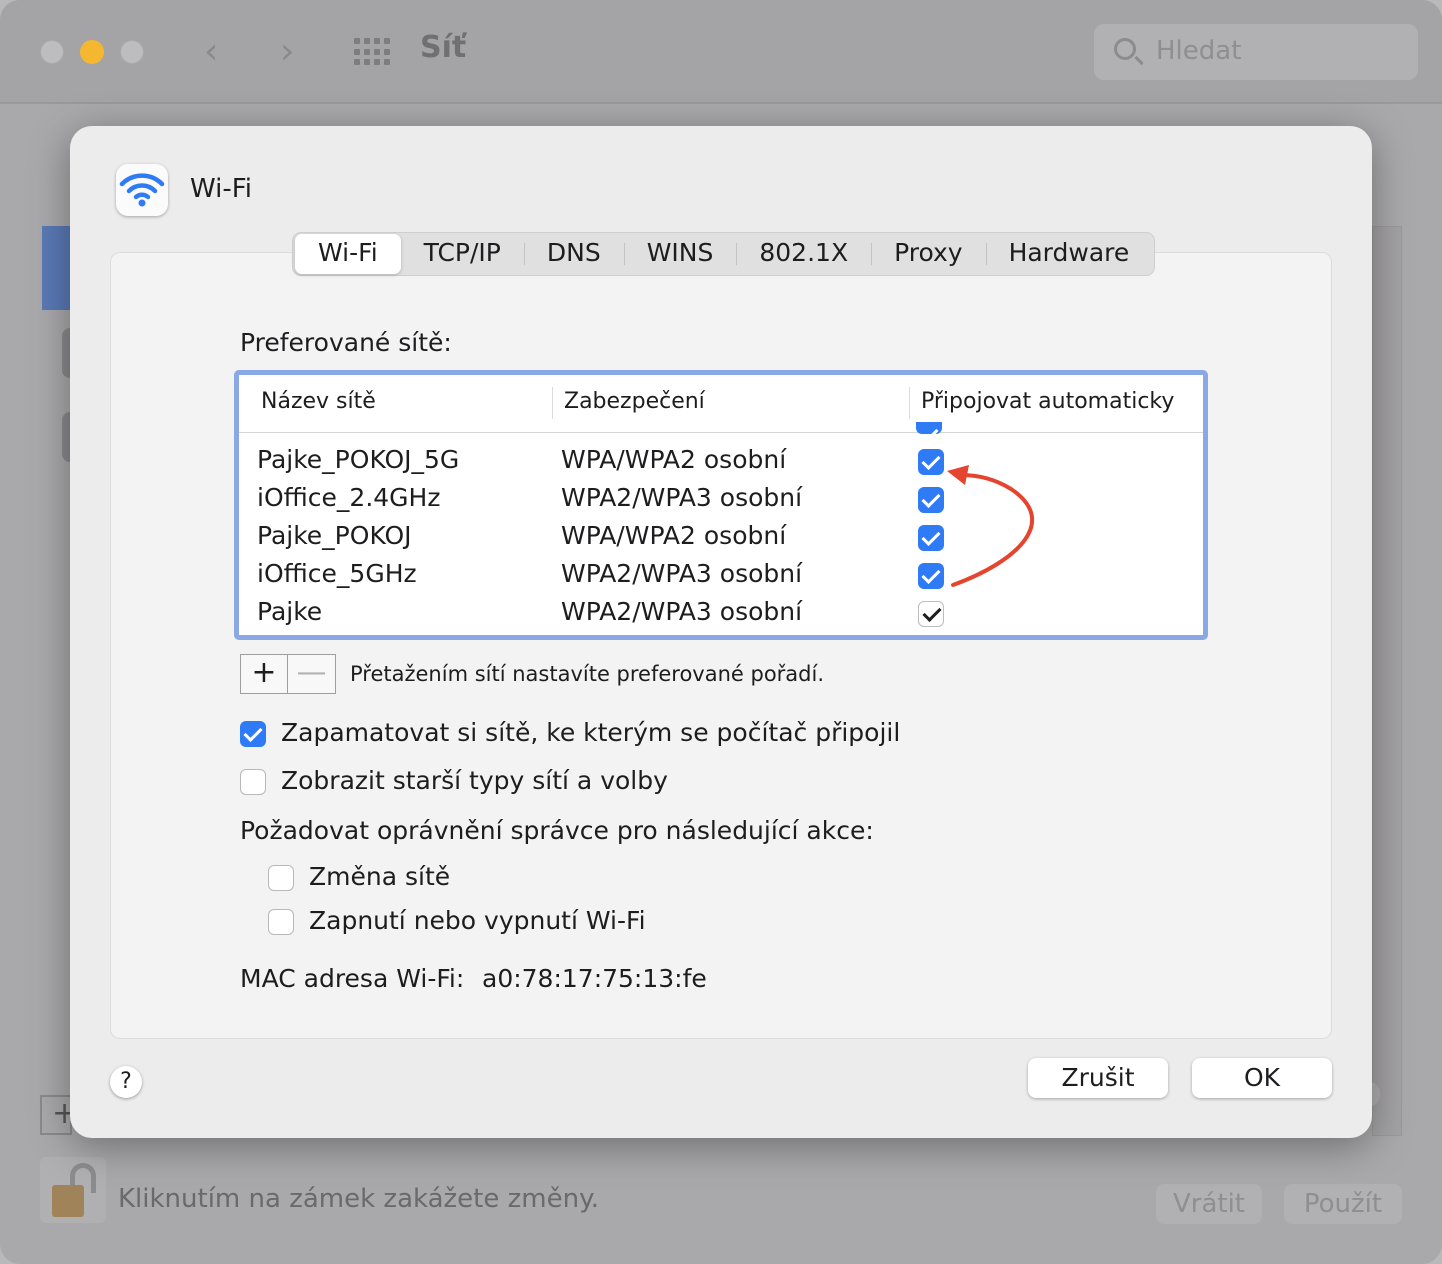  Describe the element at coordinates (358, 459) in the screenshot. I see `network-name: Pajke_POKOJ_5G` at that location.